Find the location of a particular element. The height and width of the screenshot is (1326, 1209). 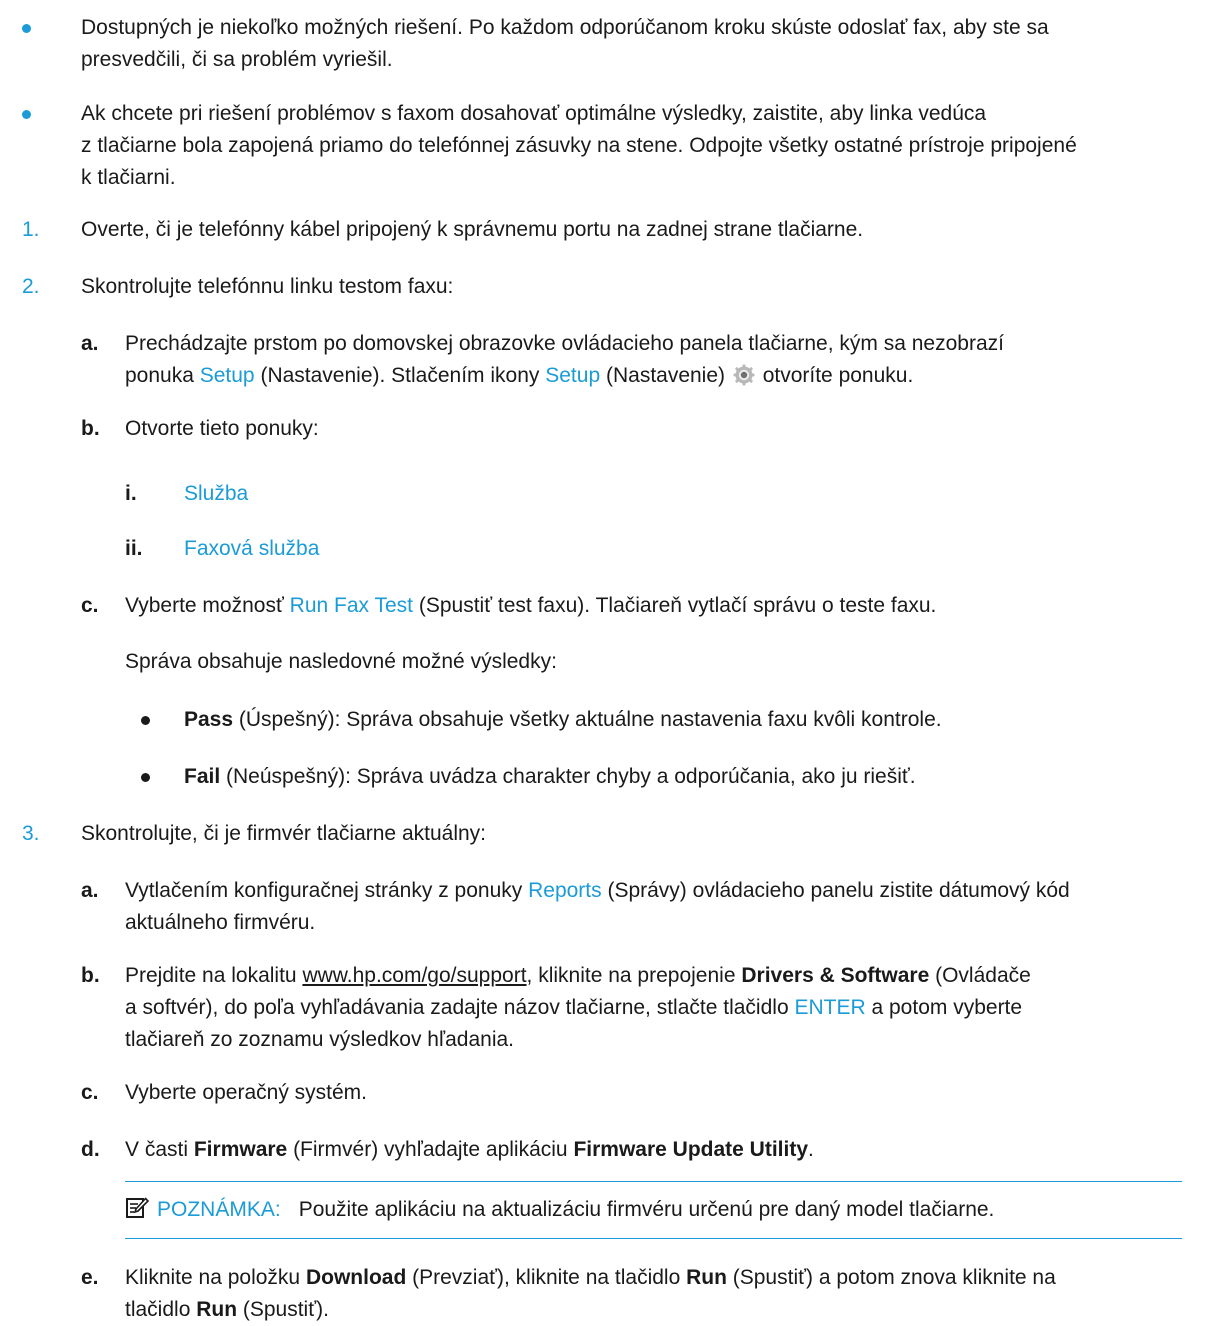

step-number: 3. is located at coordinates (31, 833).